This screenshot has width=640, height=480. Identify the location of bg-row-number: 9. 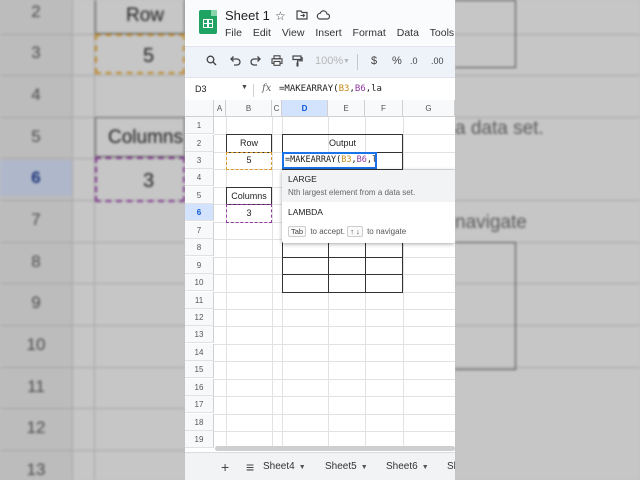
(36, 302).